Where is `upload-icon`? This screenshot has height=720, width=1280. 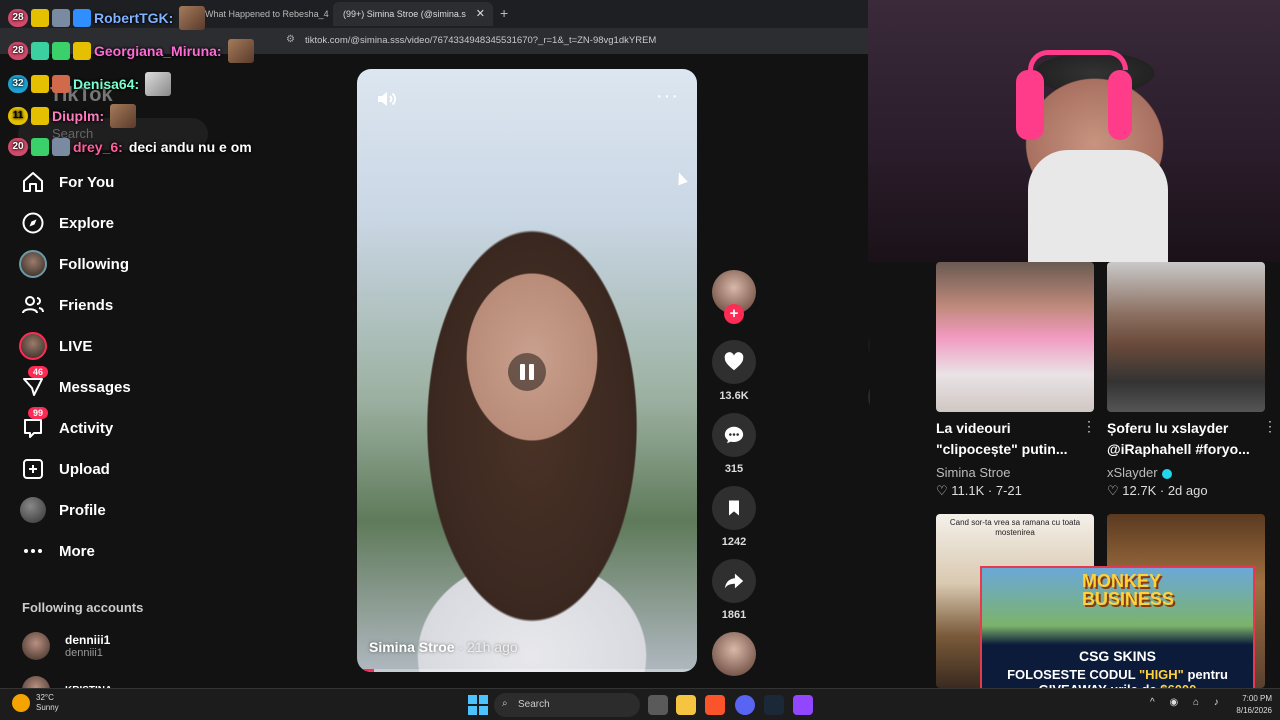
upload-icon is located at coordinates (33, 469).